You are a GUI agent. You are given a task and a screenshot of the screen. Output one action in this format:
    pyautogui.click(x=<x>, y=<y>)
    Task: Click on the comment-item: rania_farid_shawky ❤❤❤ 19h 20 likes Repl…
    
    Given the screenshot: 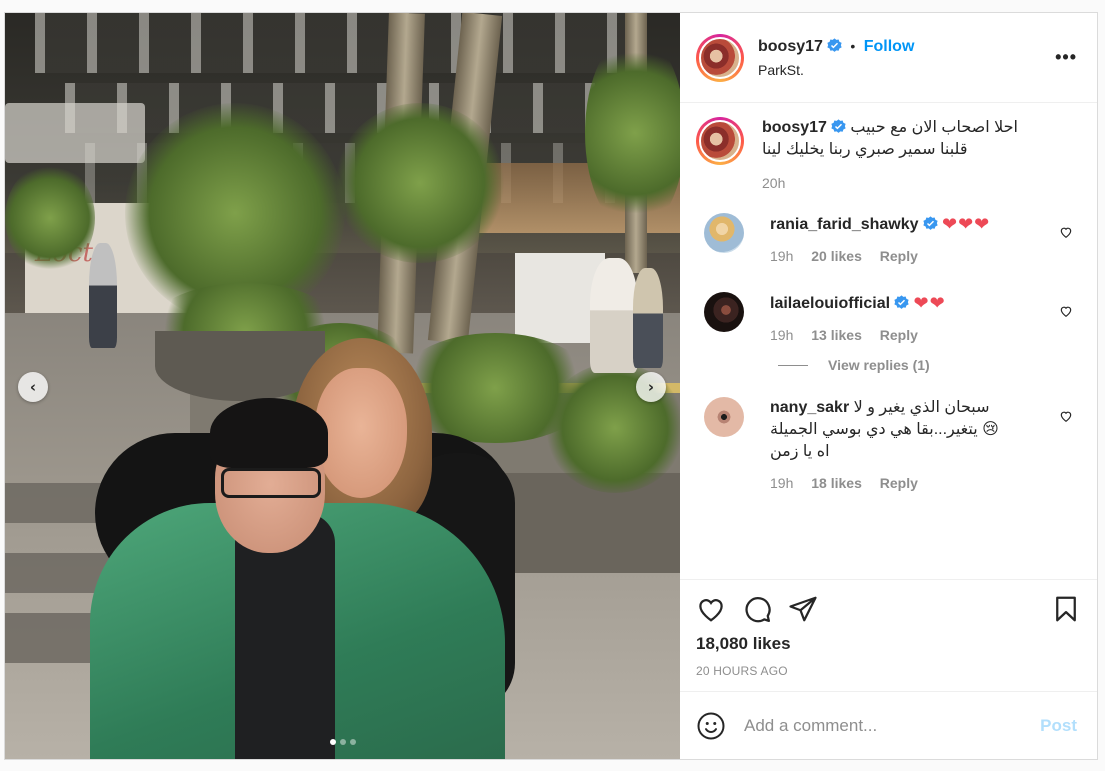 What is the action you would take?
    pyautogui.click(x=888, y=238)
    